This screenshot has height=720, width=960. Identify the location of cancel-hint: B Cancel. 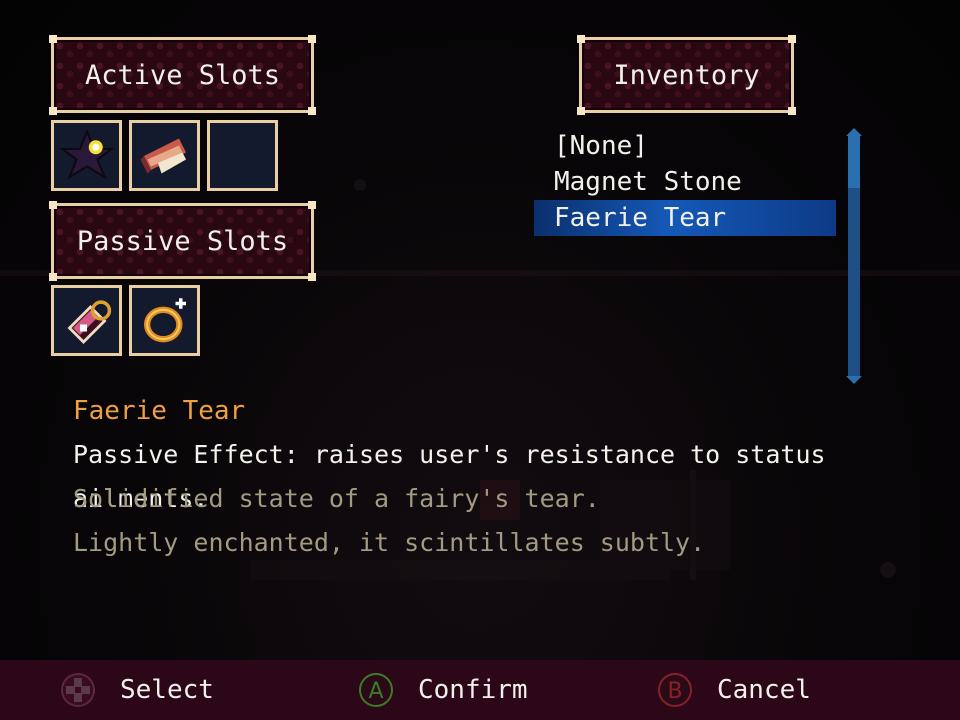
(734, 690).